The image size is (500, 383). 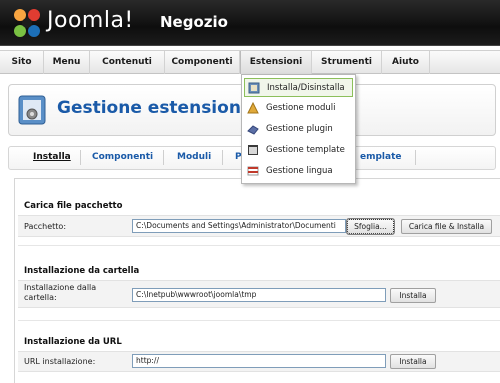 I want to click on dropdown-item-label: Gestione moduli, so click(x=301, y=108).